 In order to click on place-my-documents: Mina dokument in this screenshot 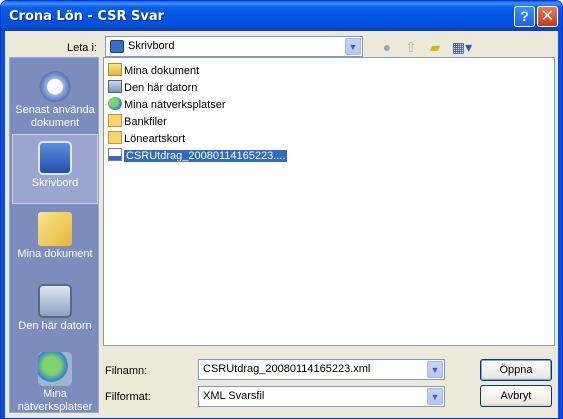, I will do `click(55, 241)`.